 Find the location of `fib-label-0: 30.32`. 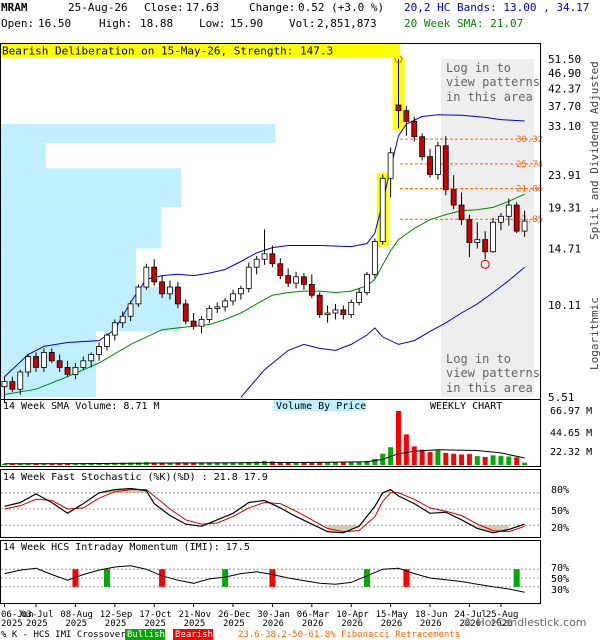

fib-label-0: 30.32 is located at coordinates (529, 140).